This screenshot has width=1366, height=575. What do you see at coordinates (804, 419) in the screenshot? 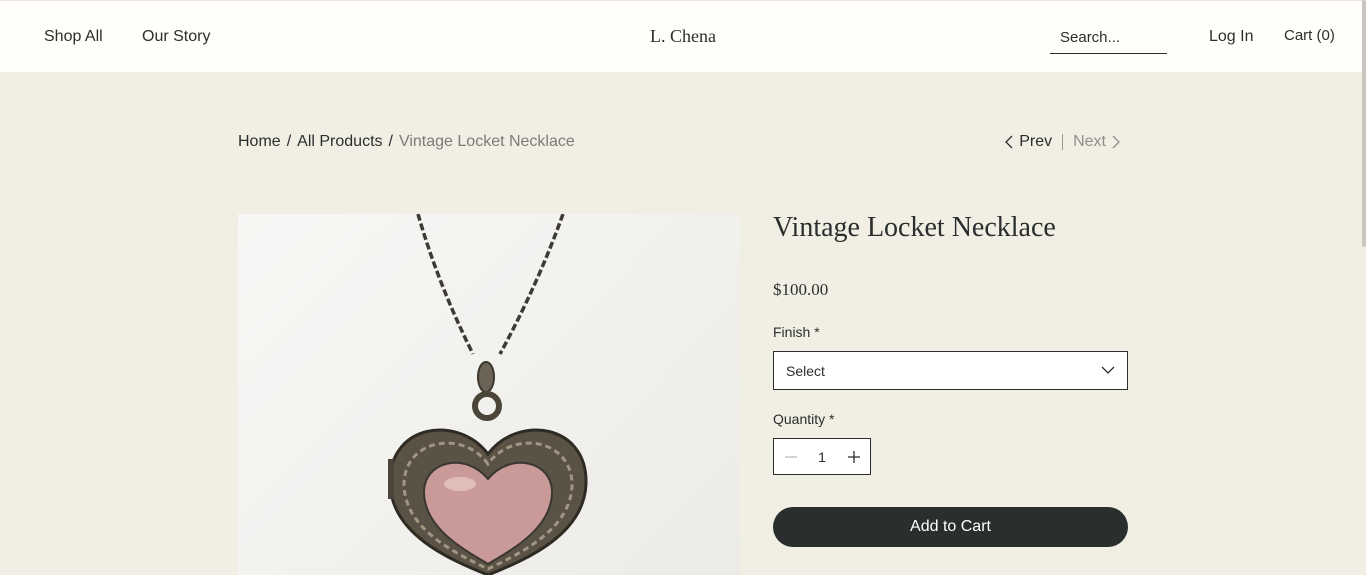
I see `quantity-label: Quantity *` at bounding box center [804, 419].